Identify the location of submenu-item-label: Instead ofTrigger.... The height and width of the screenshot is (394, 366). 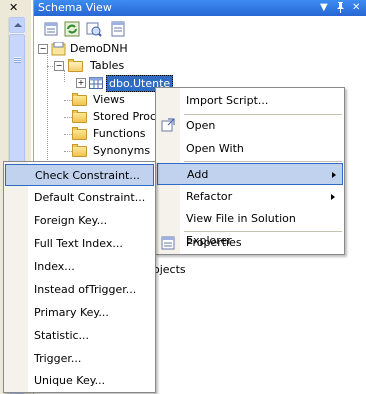
(85, 289).